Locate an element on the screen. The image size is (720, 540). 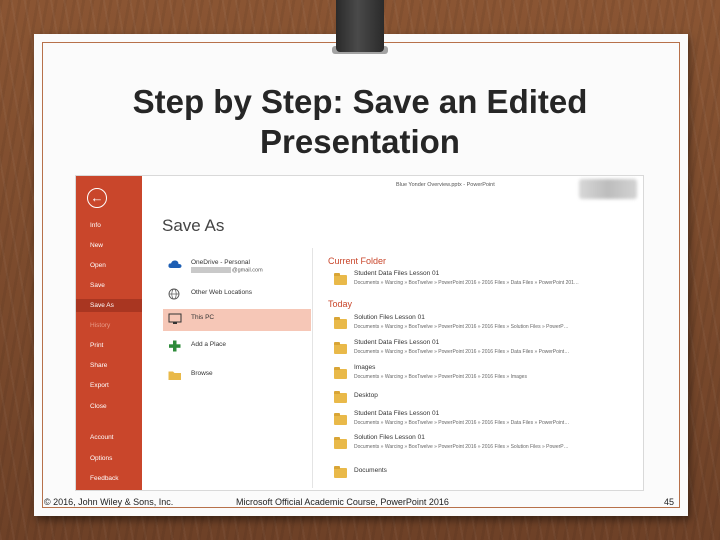
computer-icon is located at coordinates (175, 318).